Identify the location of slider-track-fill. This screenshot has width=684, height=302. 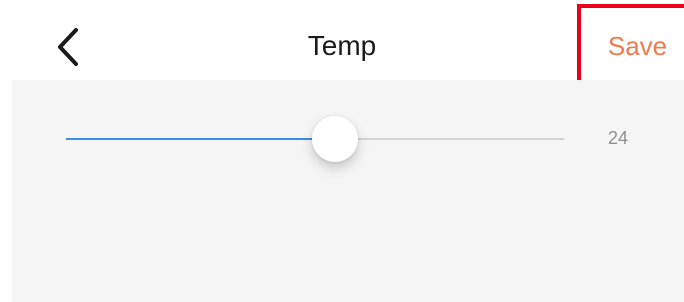
(200, 139).